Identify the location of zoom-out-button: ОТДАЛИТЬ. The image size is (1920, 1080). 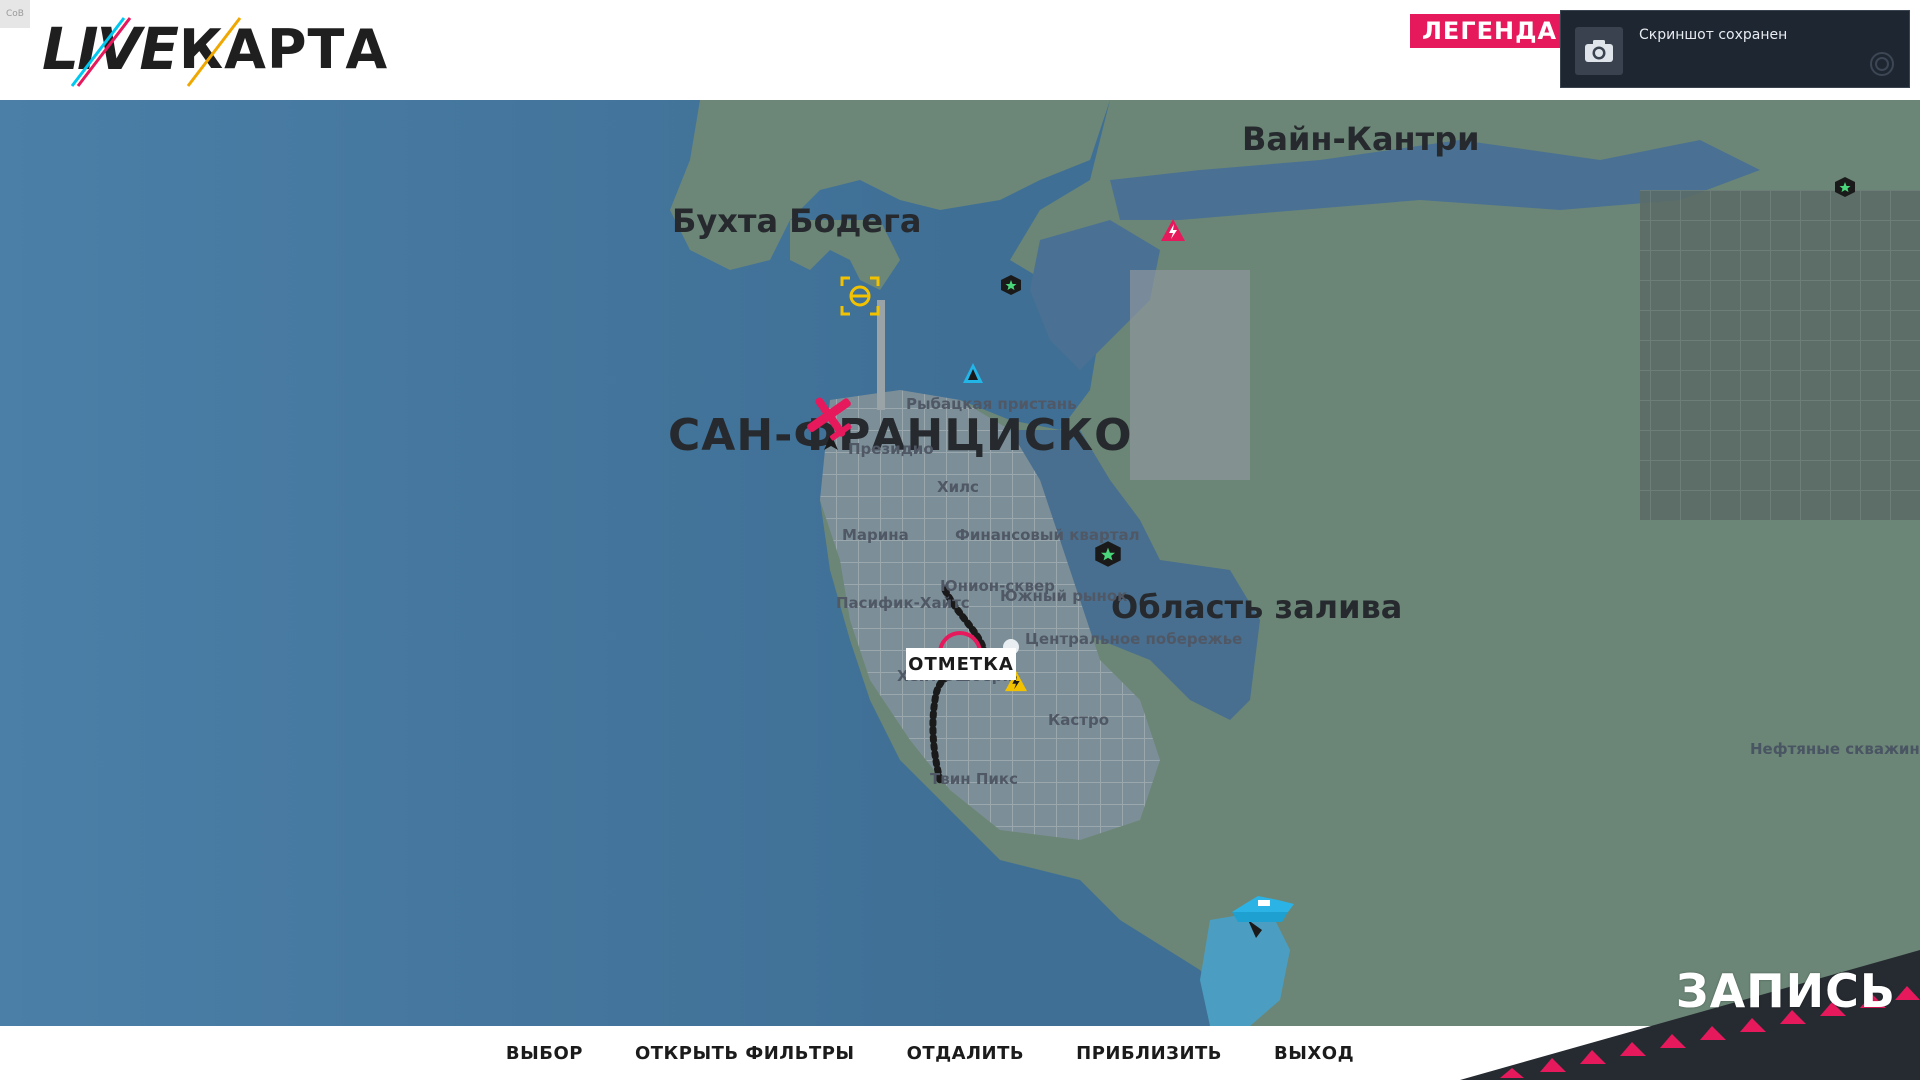
(966, 1053).